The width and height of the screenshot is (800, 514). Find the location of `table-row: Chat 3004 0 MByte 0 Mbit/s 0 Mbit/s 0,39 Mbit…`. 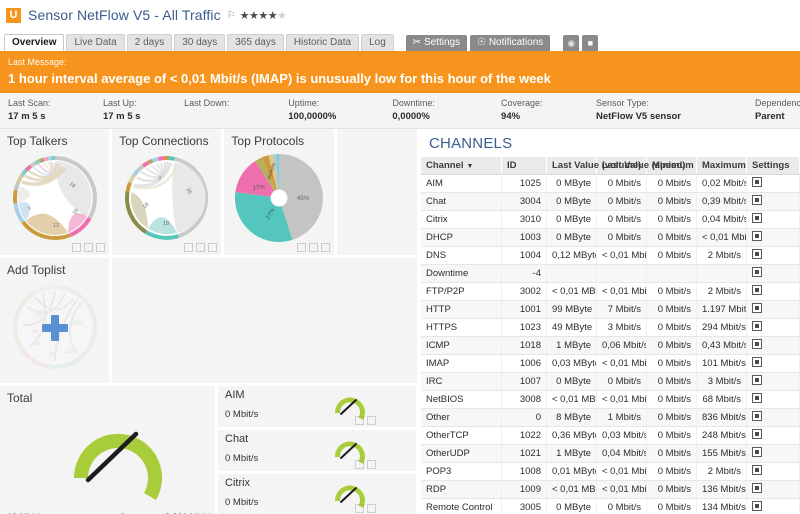

table-row: Chat 3004 0 MByte 0 Mbit/s 0 Mbit/s 0,39 Mbit… is located at coordinates (610, 201).